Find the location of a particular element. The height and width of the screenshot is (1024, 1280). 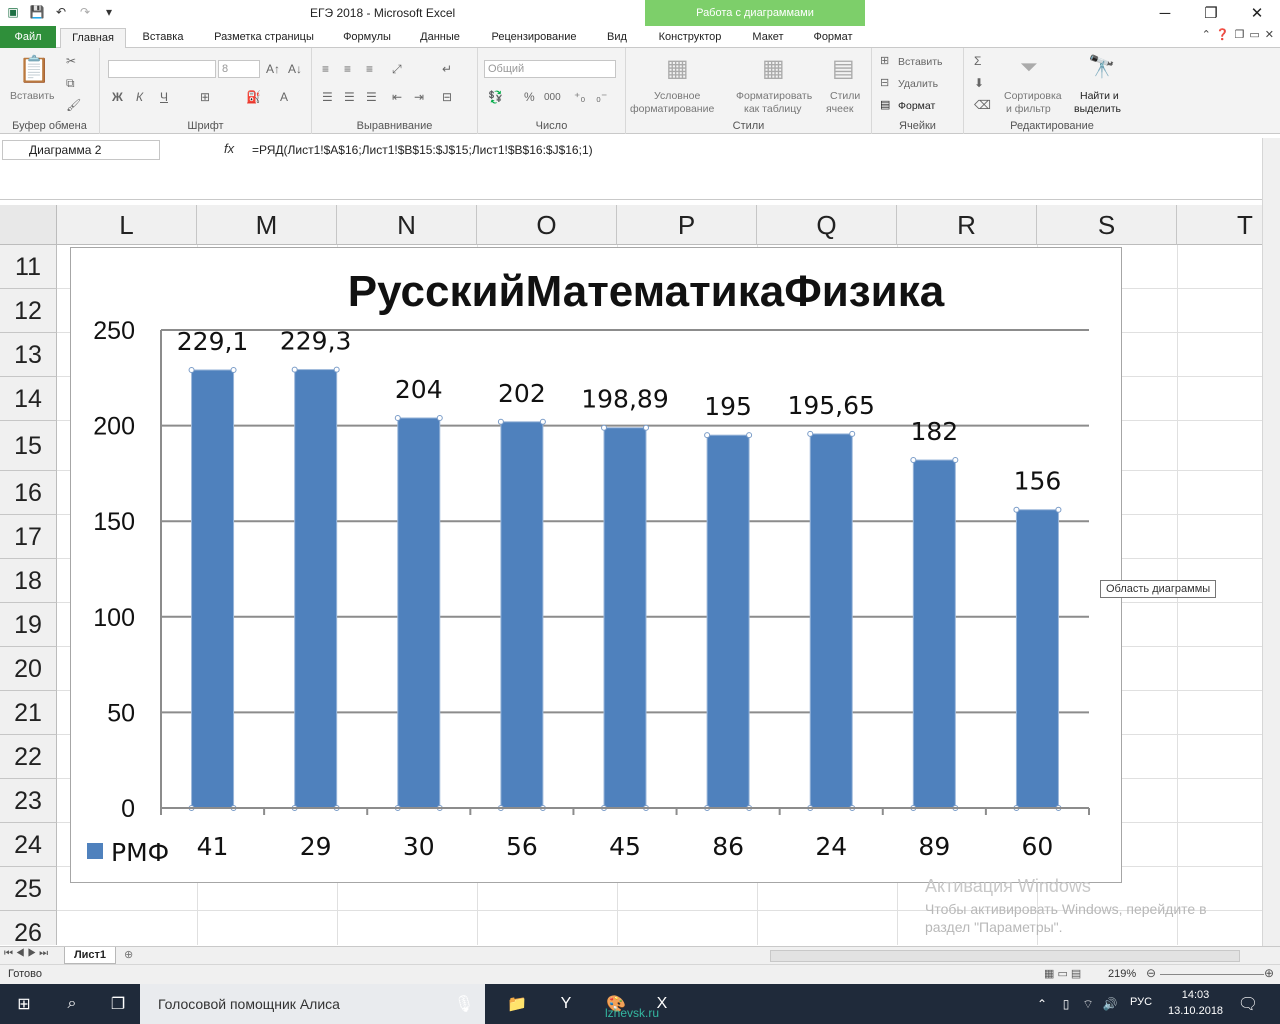

row-header: 22 is located at coordinates (28, 757).